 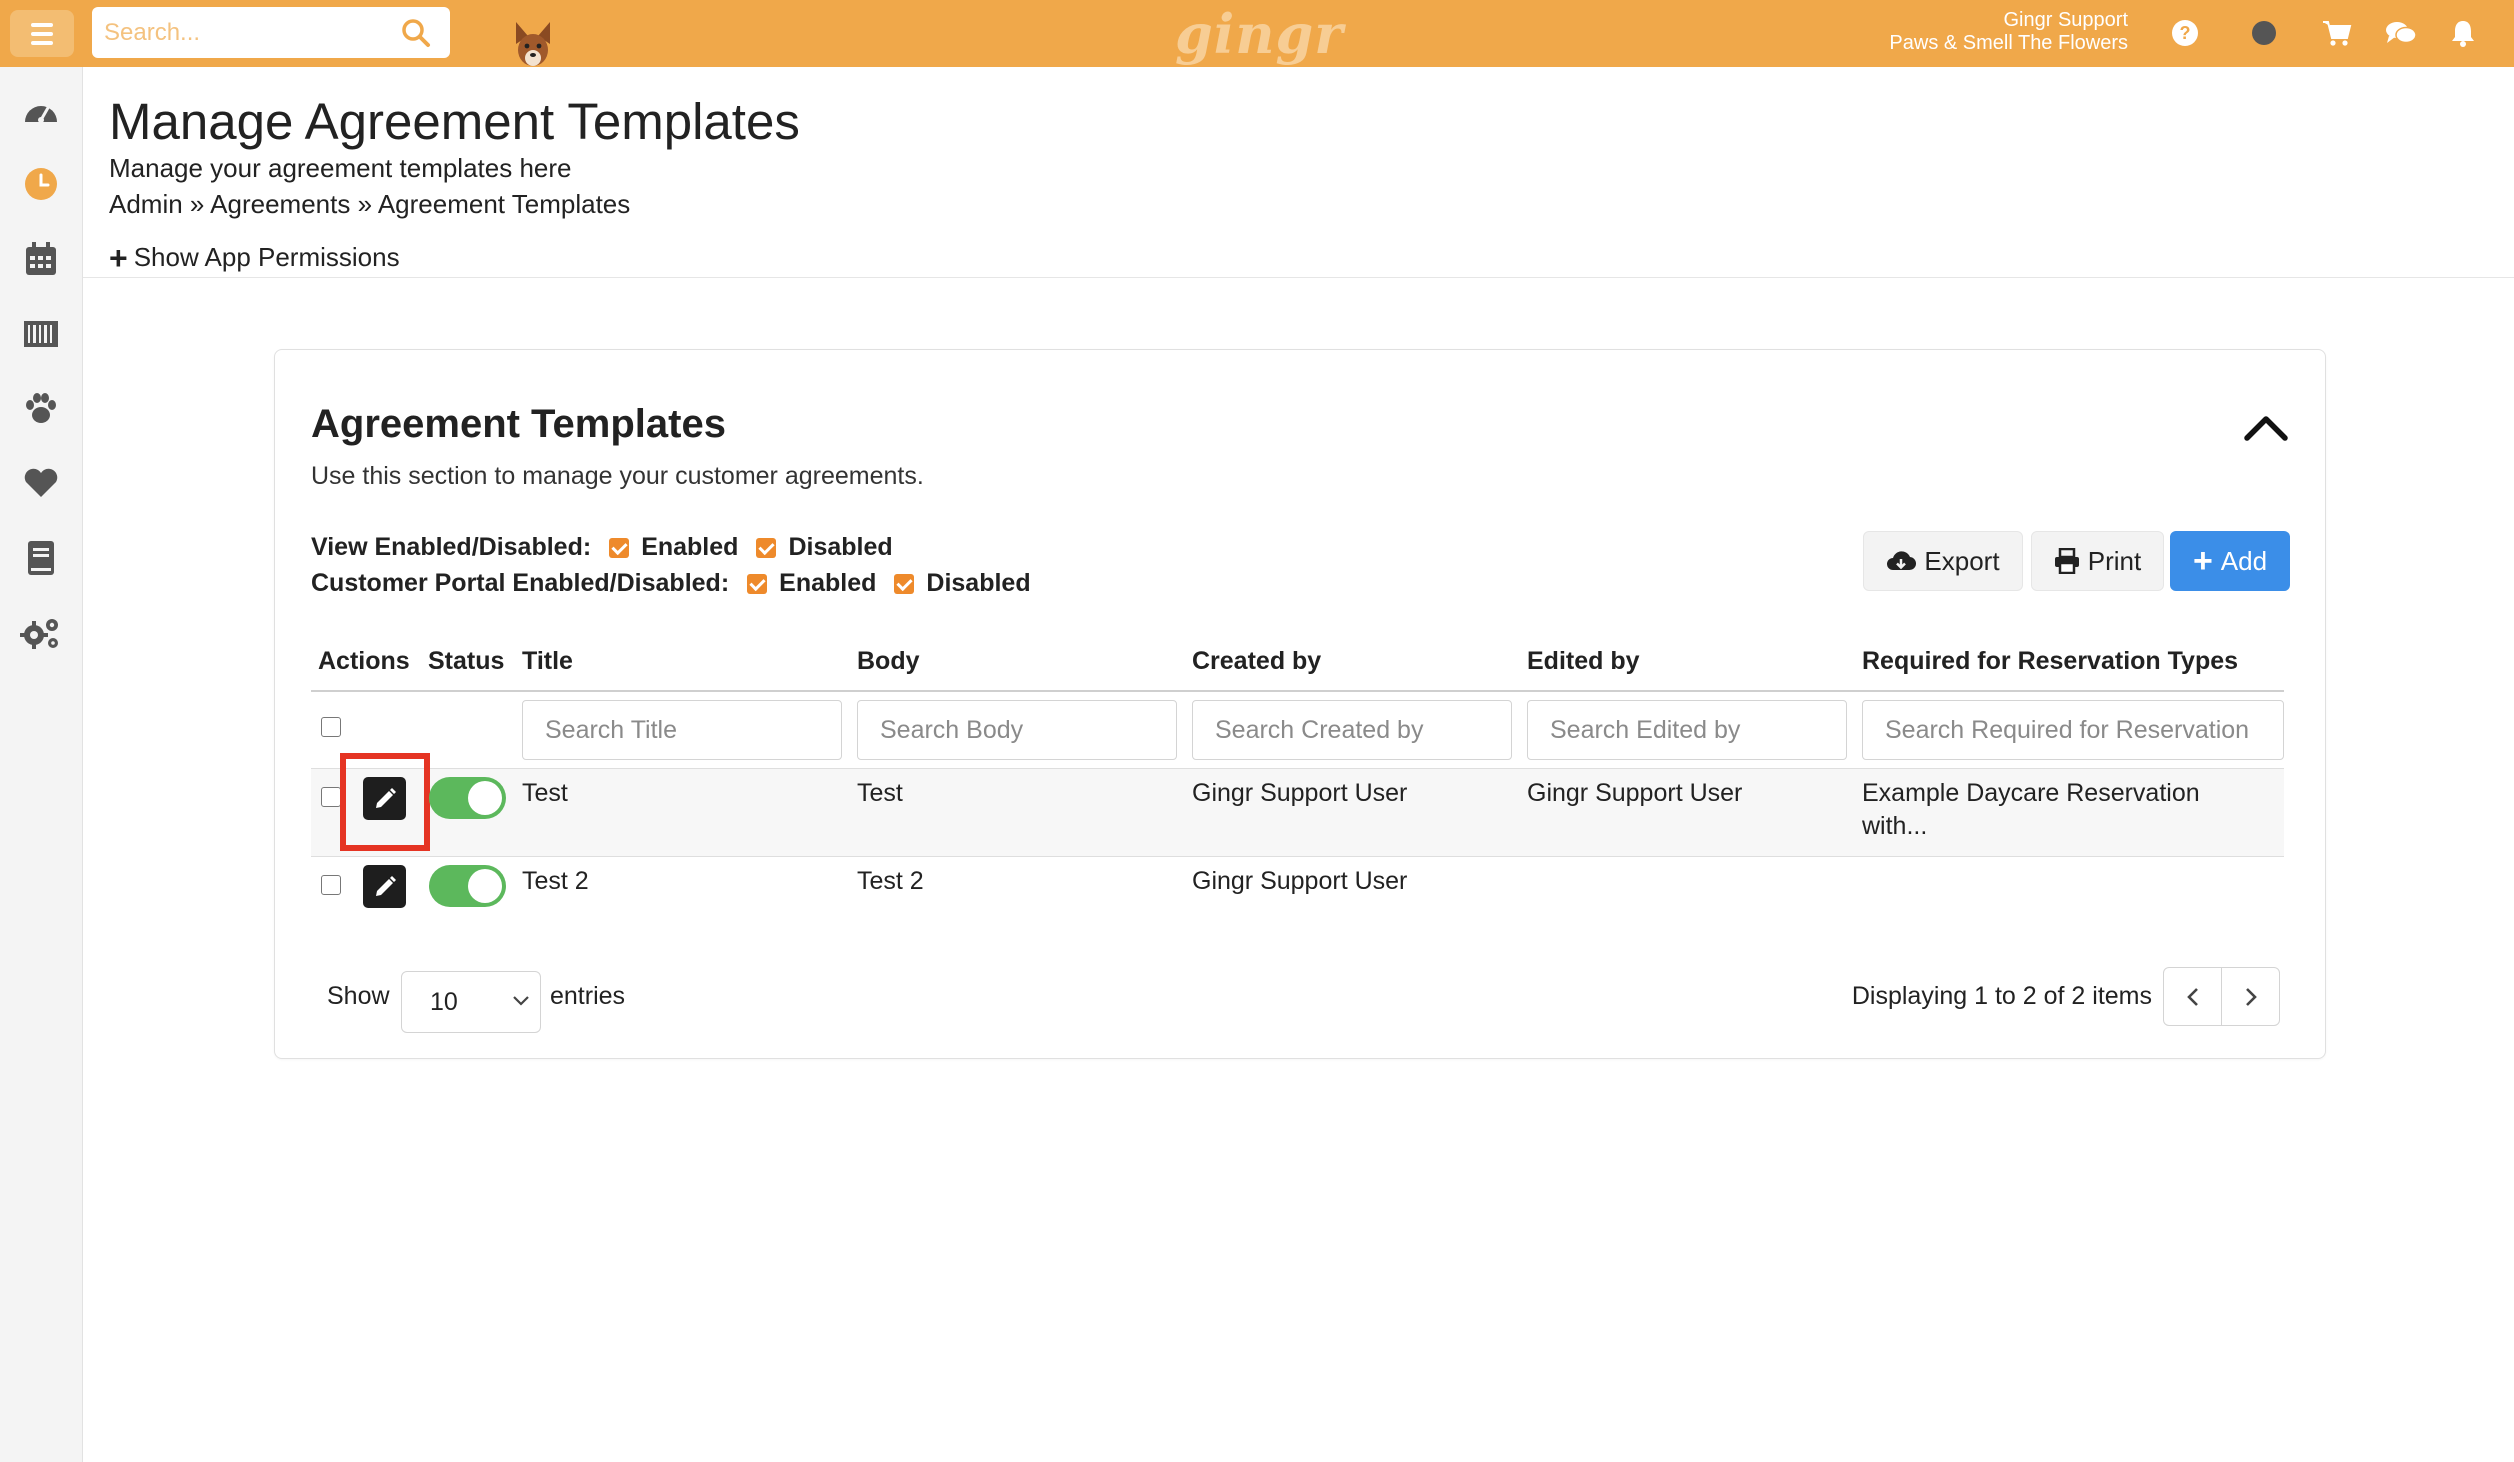 I want to click on view-disabled-checkbox, so click(x=766, y=547).